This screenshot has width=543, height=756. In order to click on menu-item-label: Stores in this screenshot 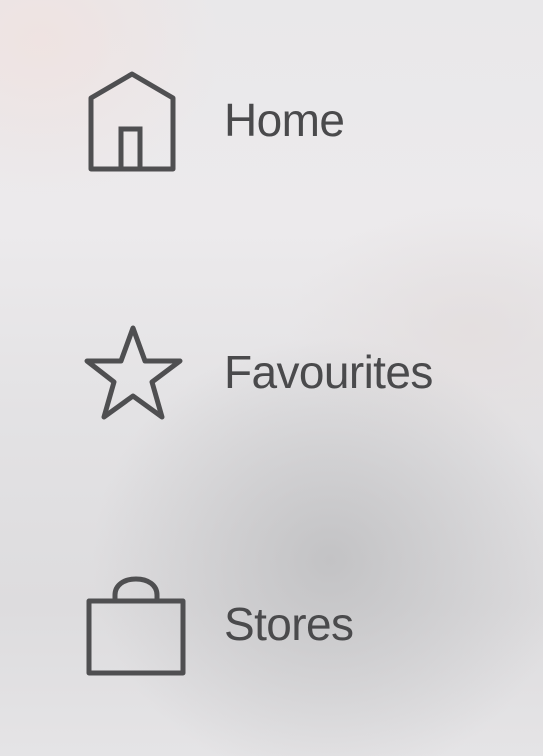, I will do `click(289, 624)`.